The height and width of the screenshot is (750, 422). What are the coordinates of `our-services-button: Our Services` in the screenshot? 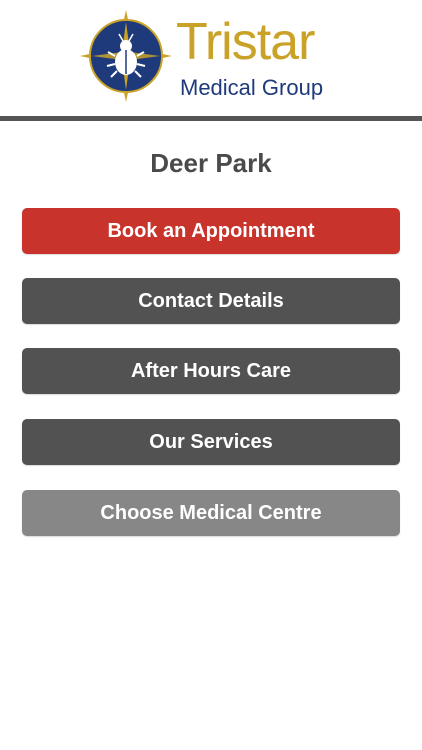 It's located at (211, 442).